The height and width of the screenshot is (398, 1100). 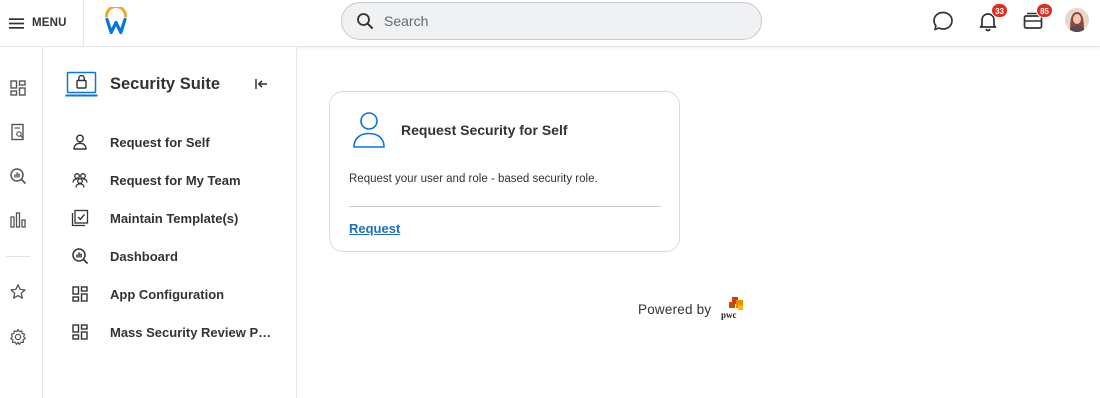 What do you see at coordinates (369, 130) in the screenshot?
I see `person-outline-icon` at bounding box center [369, 130].